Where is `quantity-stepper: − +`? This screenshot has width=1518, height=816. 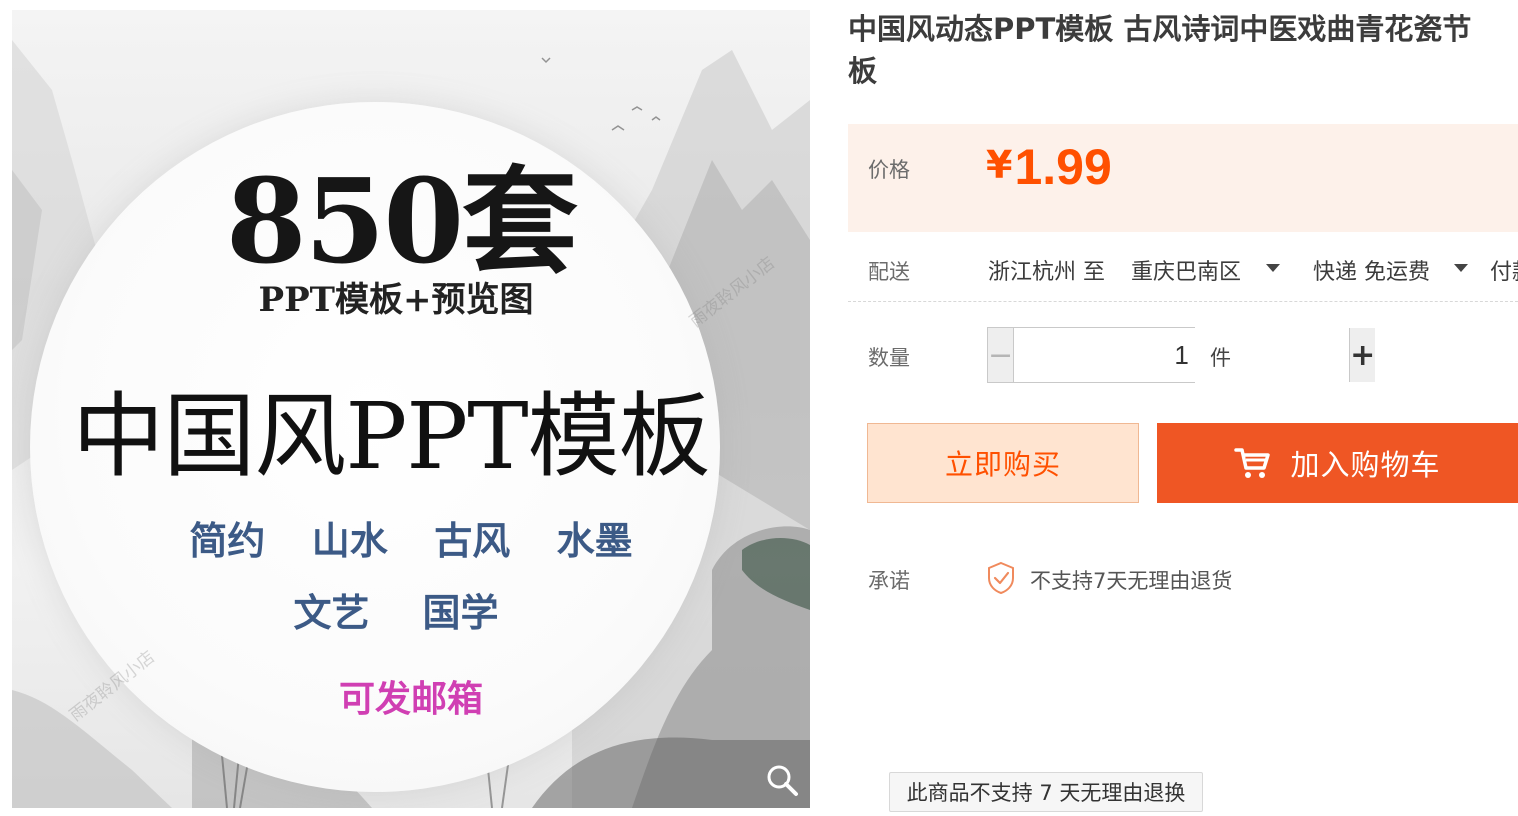 quantity-stepper: − + is located at coordinates (1181, 355).